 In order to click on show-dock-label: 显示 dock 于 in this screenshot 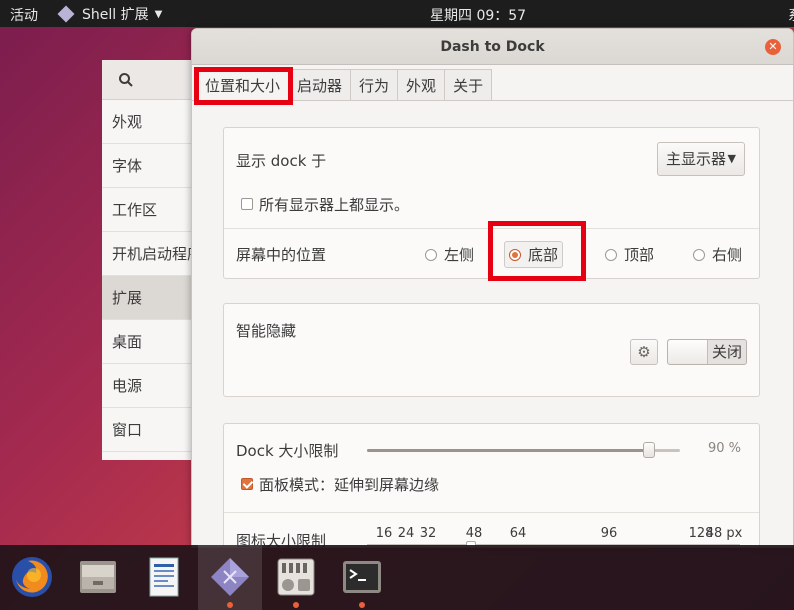, I will do `click(281, 161)`.